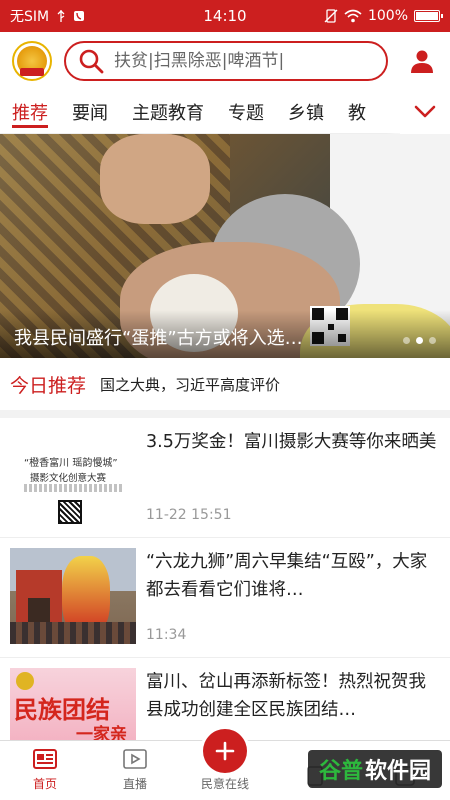 The height and width of the screenshot is (800, 450). What do you see at coordinates (44, 784) in the screenshot?
I see `nav-label: 首页` at bounding box center [44, 784].